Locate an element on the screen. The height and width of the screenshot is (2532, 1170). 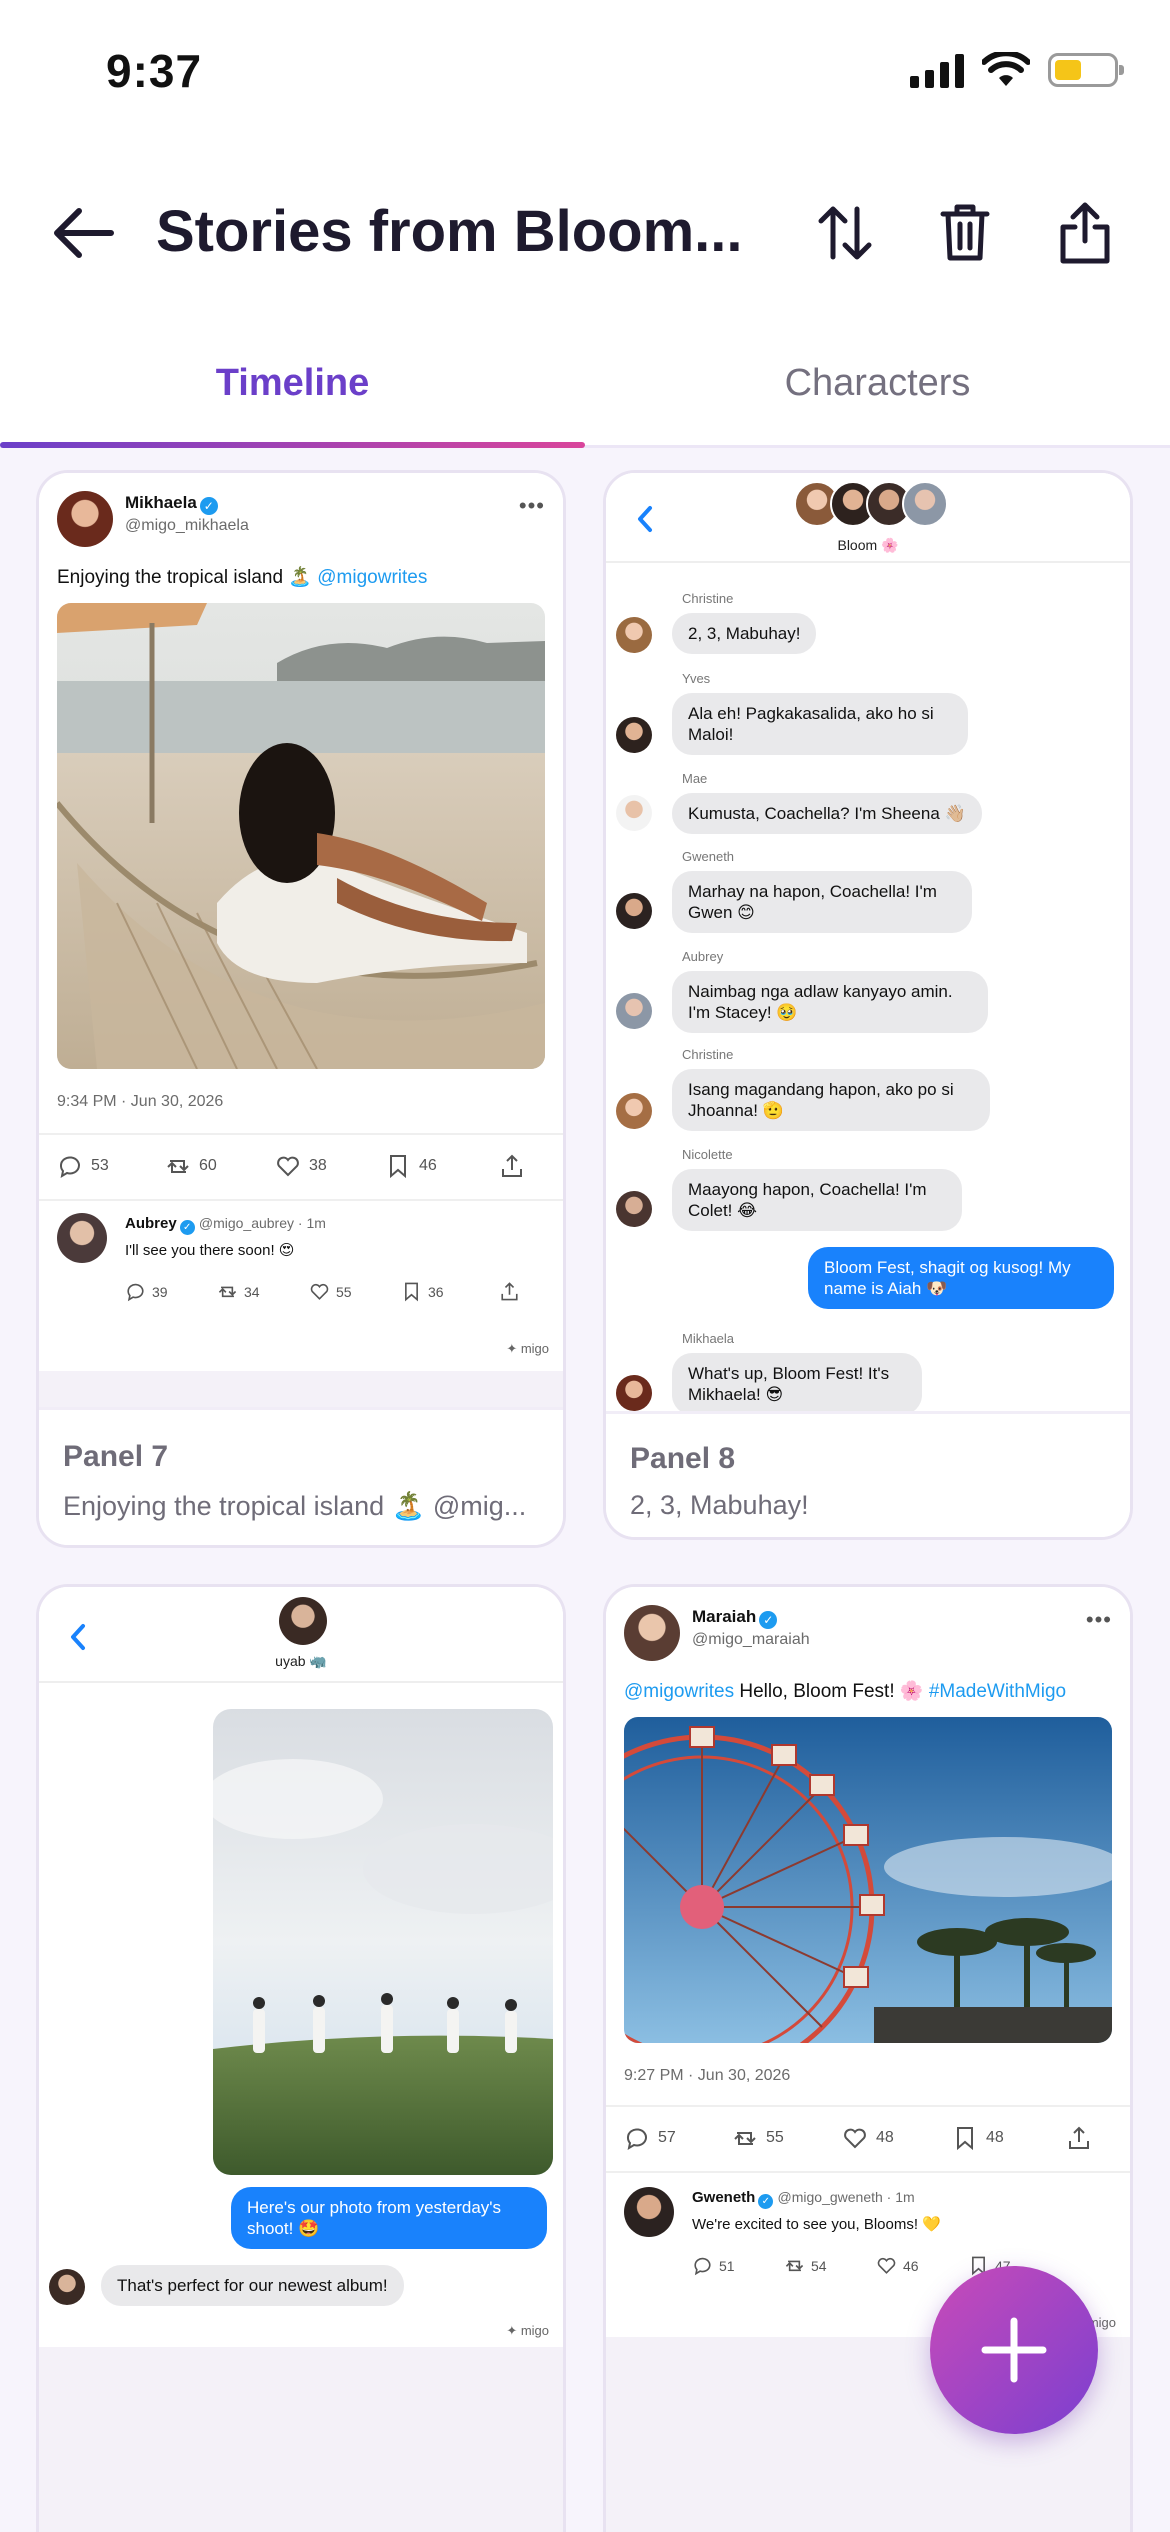
retweet-icon is located at coordinates (745, 2138).